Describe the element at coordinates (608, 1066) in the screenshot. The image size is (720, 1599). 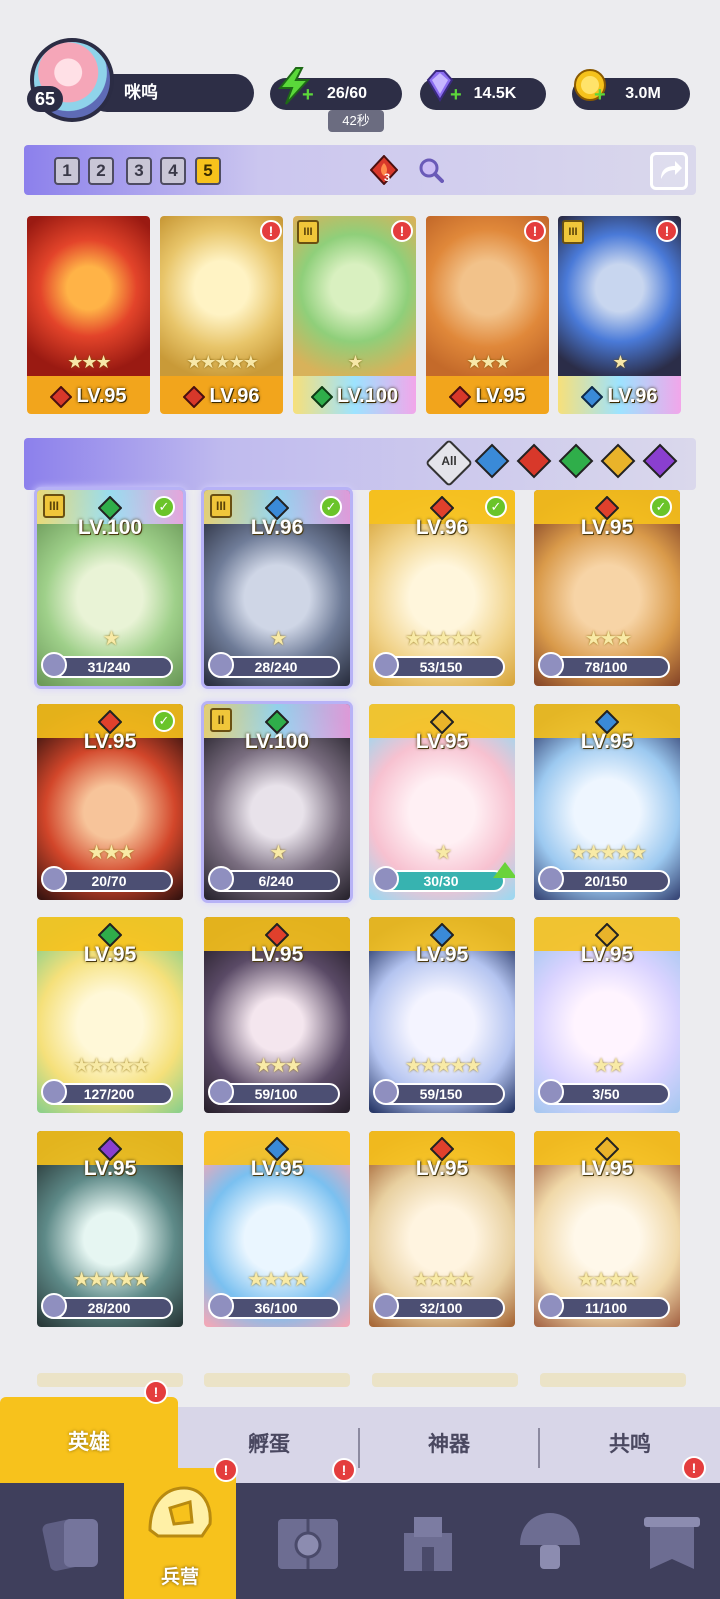
I see `hero-stars: ★★` at that location.